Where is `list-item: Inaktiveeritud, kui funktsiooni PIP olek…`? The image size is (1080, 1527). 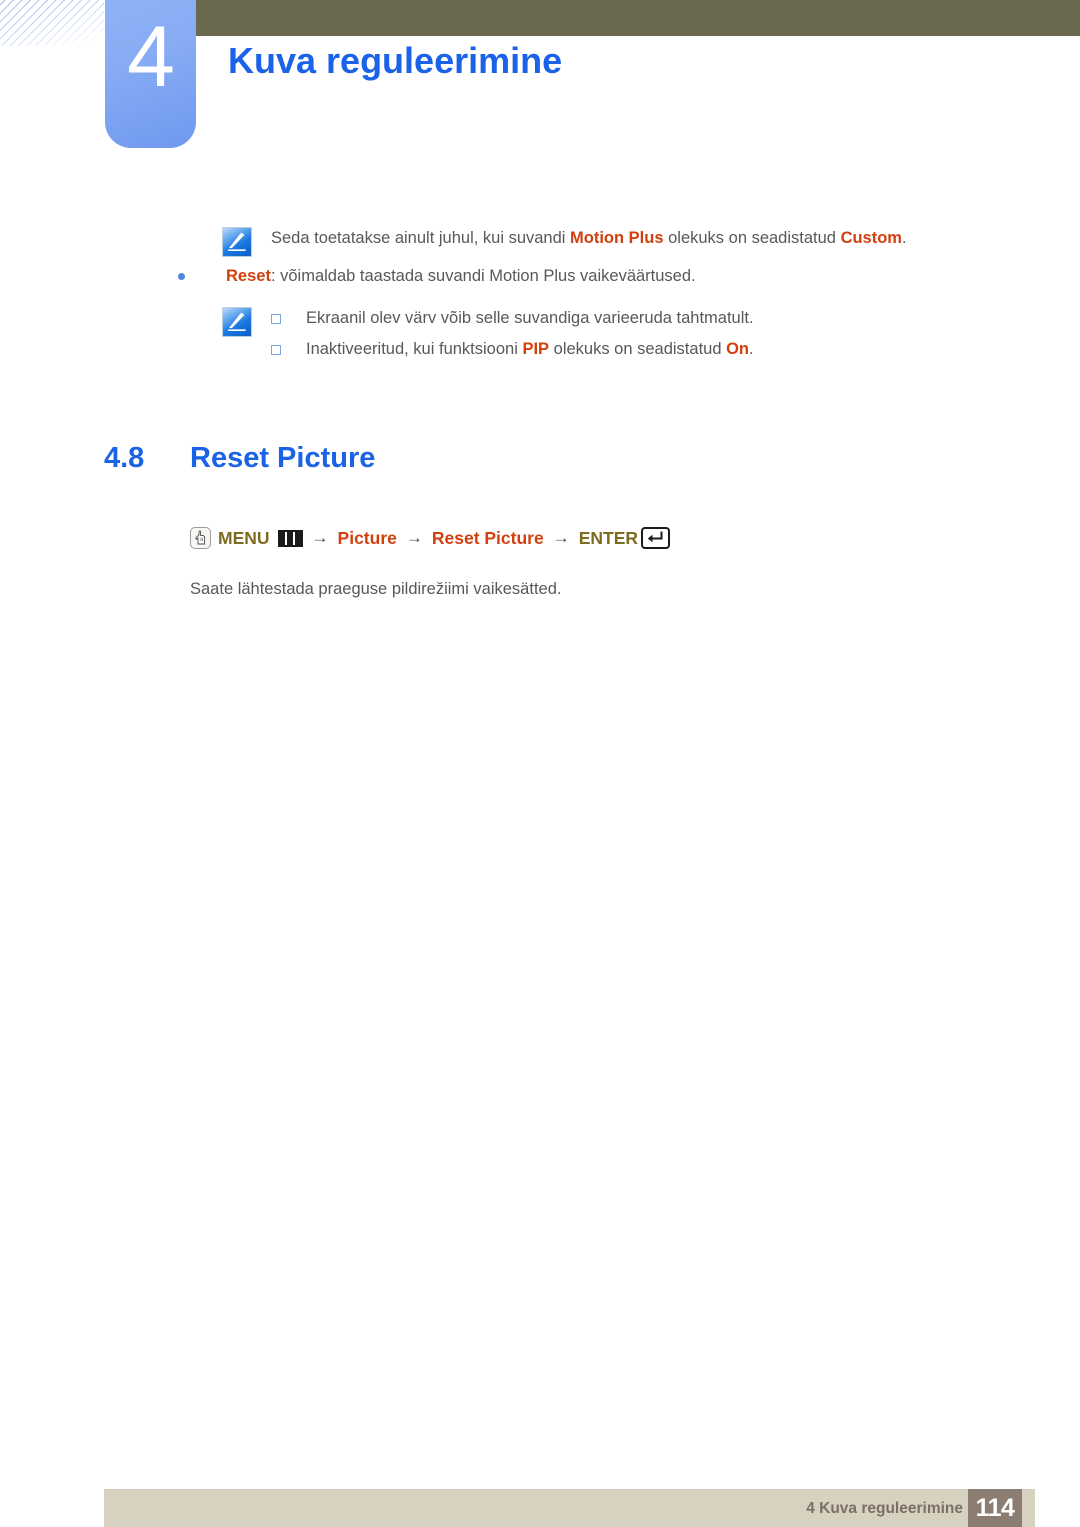
list-item: Inaktiveeritud, kui funktsiooni PIP olek… is located at coordinates (512, 352).